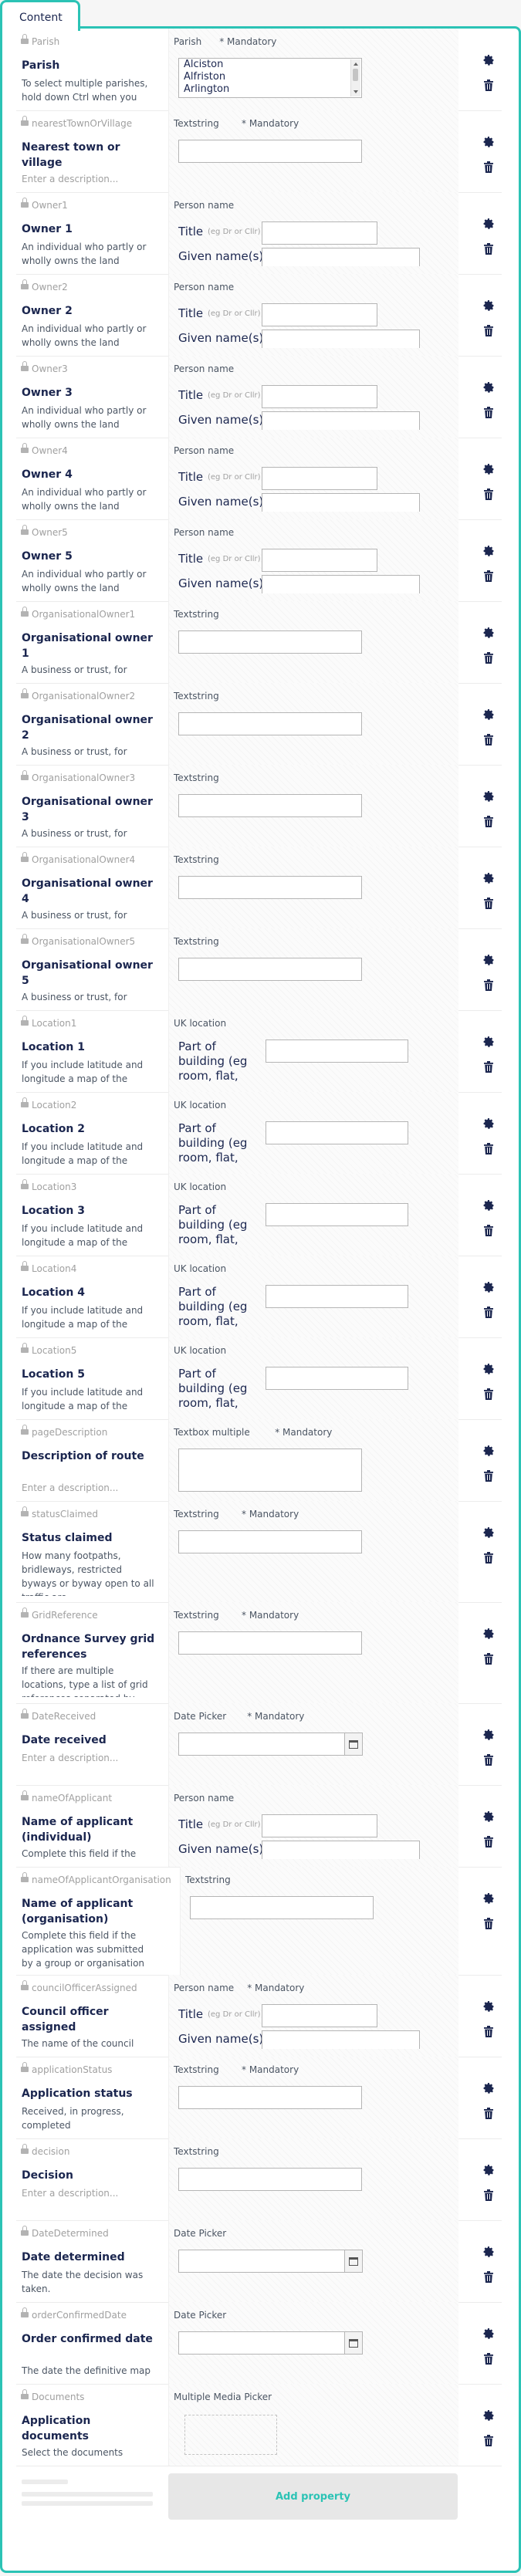  What do you see at coordinates (58, 2397) in the screenshot?
I see `property-alias: Documents` at bounding box center [58, 2397].